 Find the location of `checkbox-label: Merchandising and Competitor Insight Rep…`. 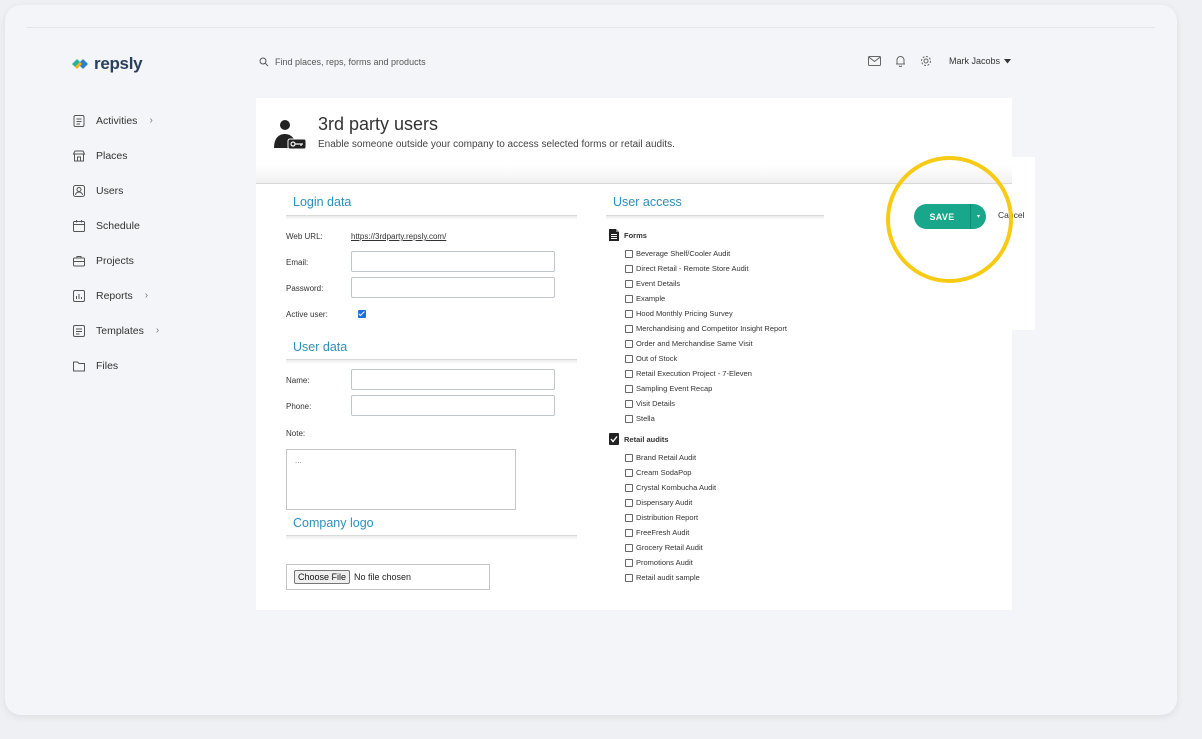

checkbox-label: Merchandising and Competitor Insight Rep… is located at coordinates (711, 328).